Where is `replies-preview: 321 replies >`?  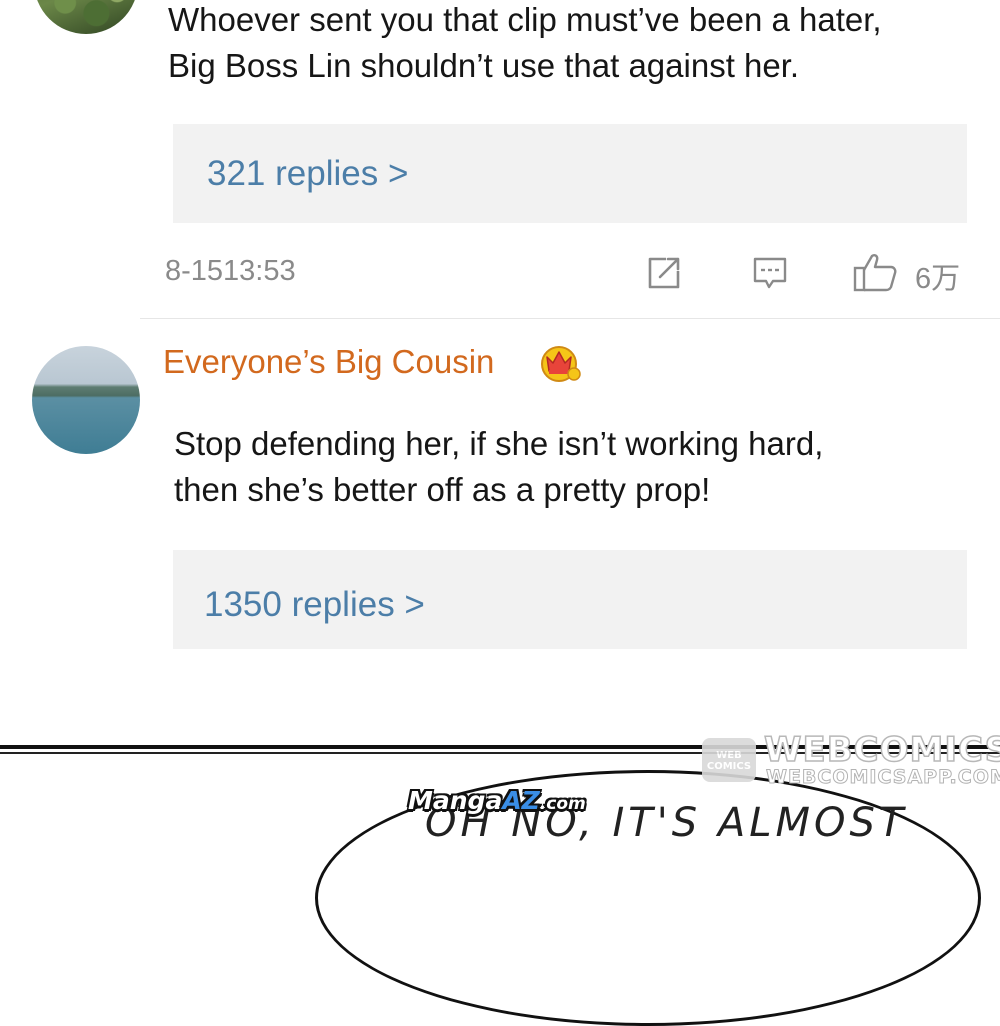 replies-preview: 321 replies > is located at coordinates (570, 173).